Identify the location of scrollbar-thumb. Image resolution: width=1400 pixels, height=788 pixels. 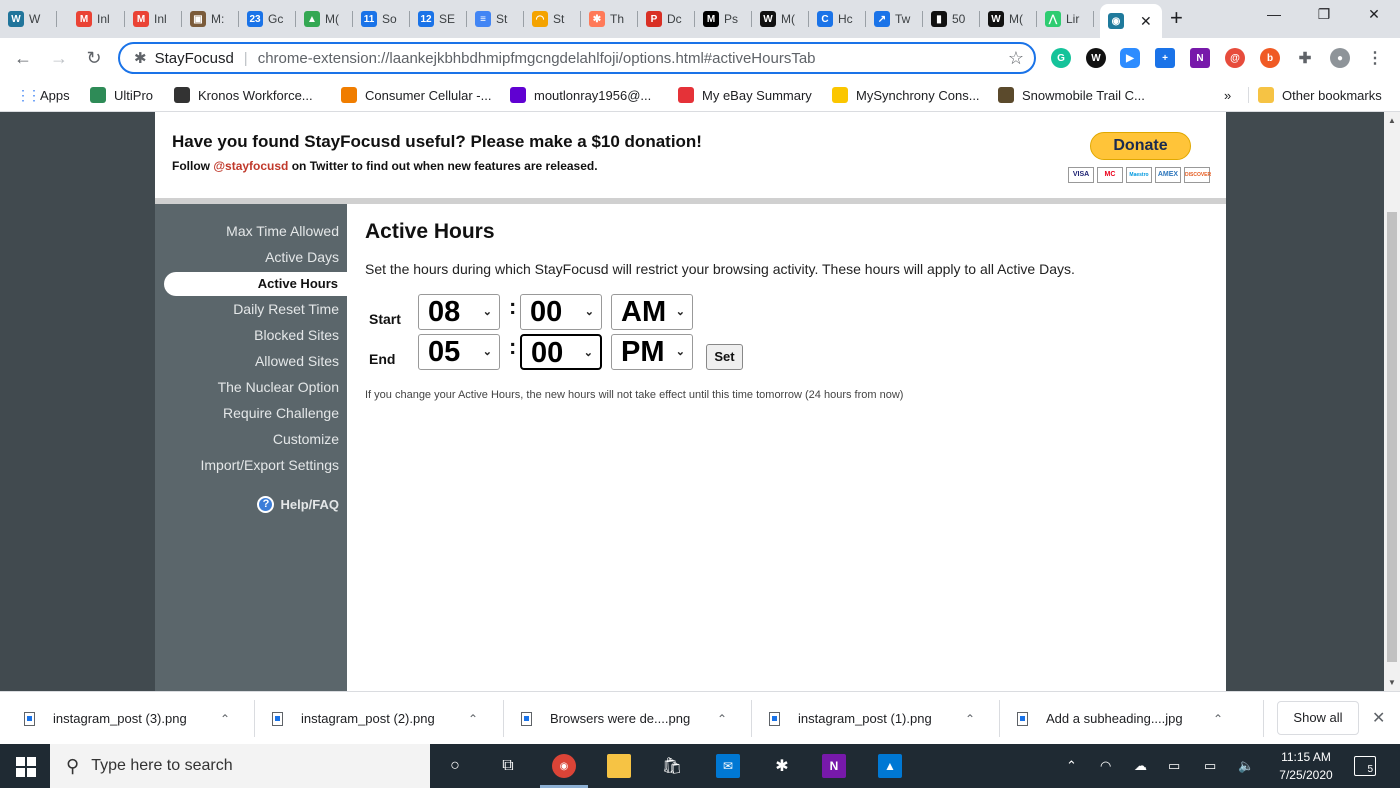
(1392, 437).